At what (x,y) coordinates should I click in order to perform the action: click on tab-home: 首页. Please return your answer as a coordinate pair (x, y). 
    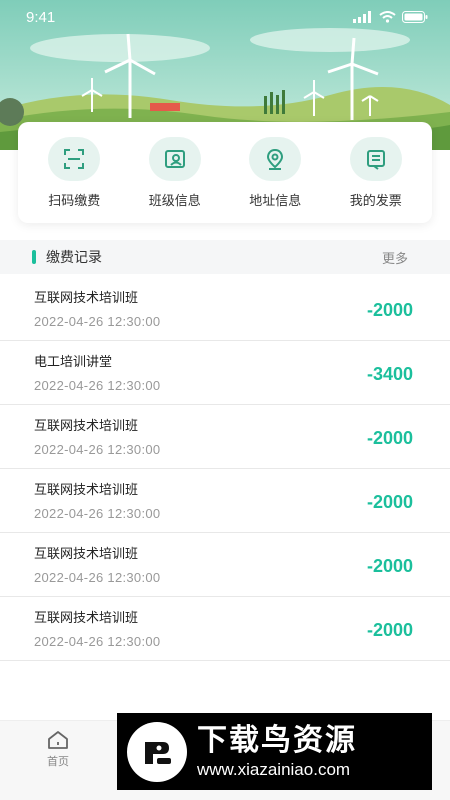
    Looking at the image, I should click on (58, 749).